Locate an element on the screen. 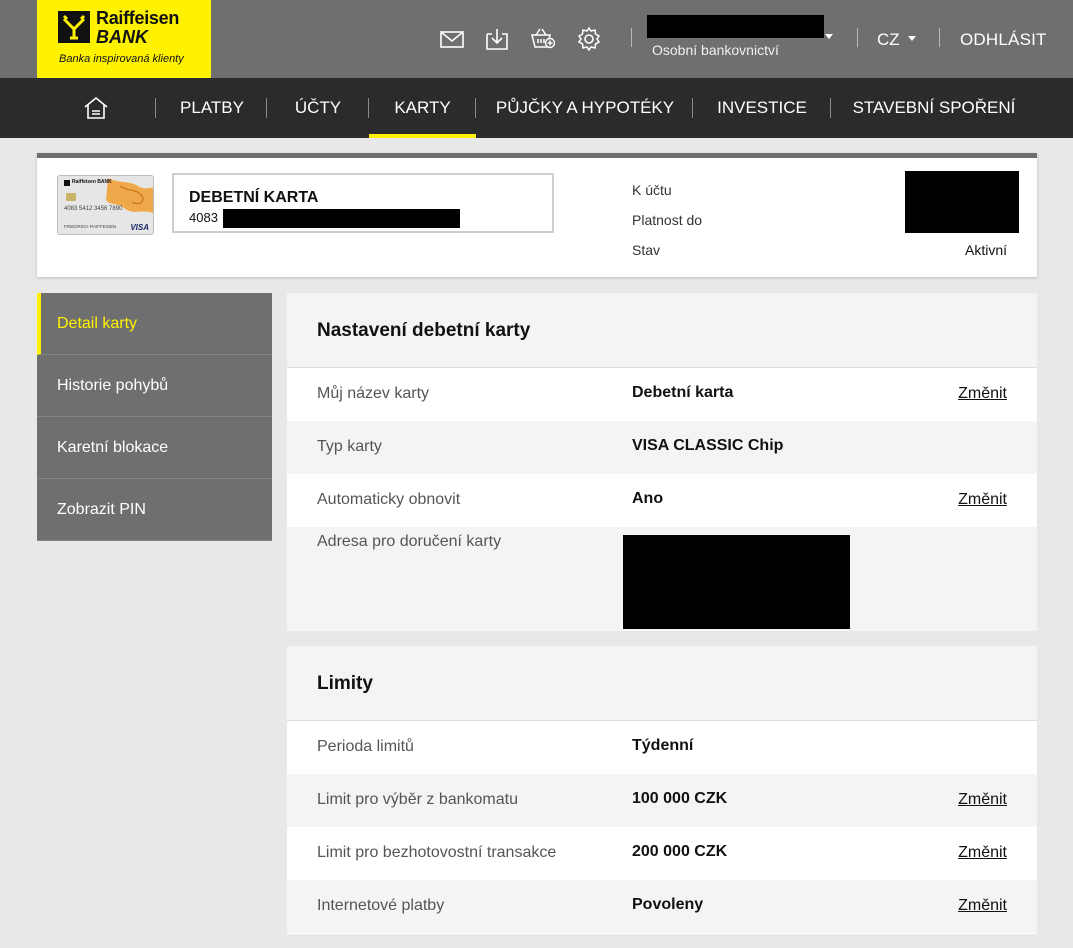 The height and width of the screenshot is (948, 1073). table-row: Typ karty VISA CLASSIC Chip is located at coordinates (662, 447).